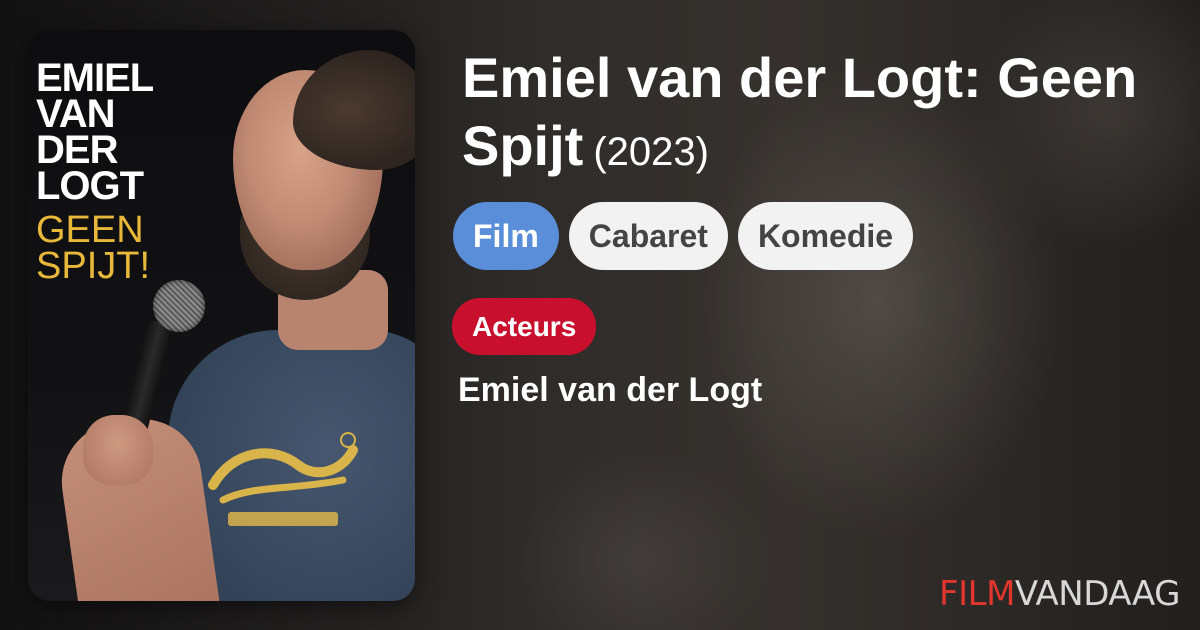  What do you see at coordinates (825, 236) in the screenshot?
I see `tag-komedie: Komedie` at bounding box center [825, 236].